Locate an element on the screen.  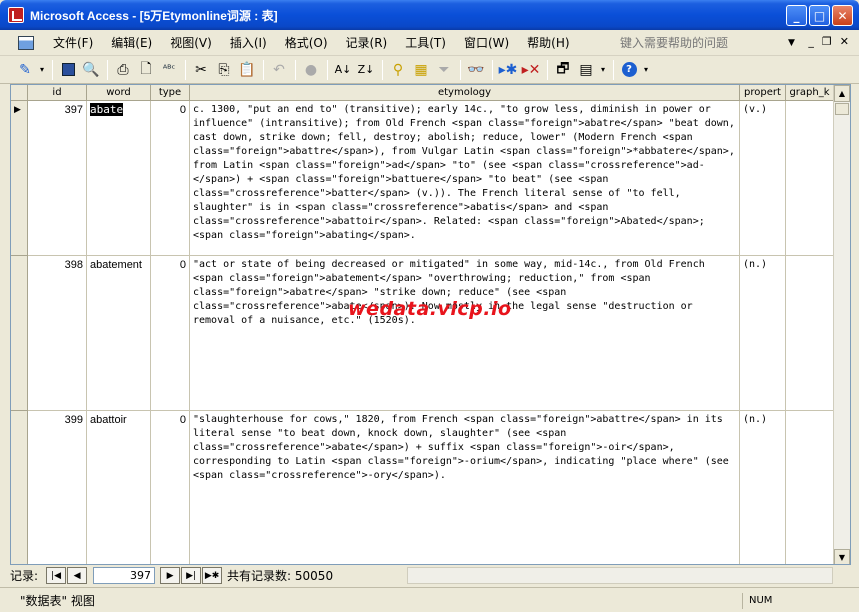
maximize-button: □ is located at coordinates (819, 15).